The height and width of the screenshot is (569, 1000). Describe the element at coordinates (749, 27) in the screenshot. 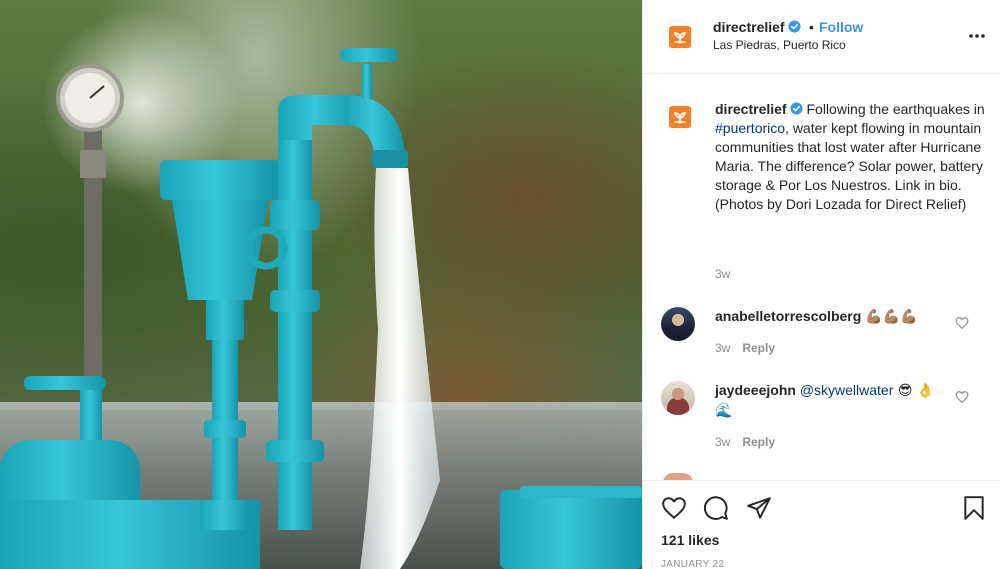

I see `header-username: directrelief` at that location.